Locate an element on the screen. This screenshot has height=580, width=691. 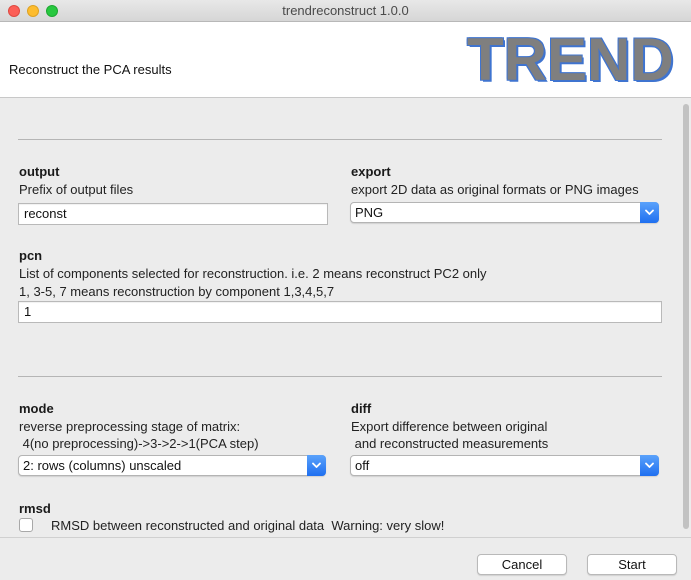
window-titlebar: trendreconstruct 1.0.0 is located at coordinates (345, 11).